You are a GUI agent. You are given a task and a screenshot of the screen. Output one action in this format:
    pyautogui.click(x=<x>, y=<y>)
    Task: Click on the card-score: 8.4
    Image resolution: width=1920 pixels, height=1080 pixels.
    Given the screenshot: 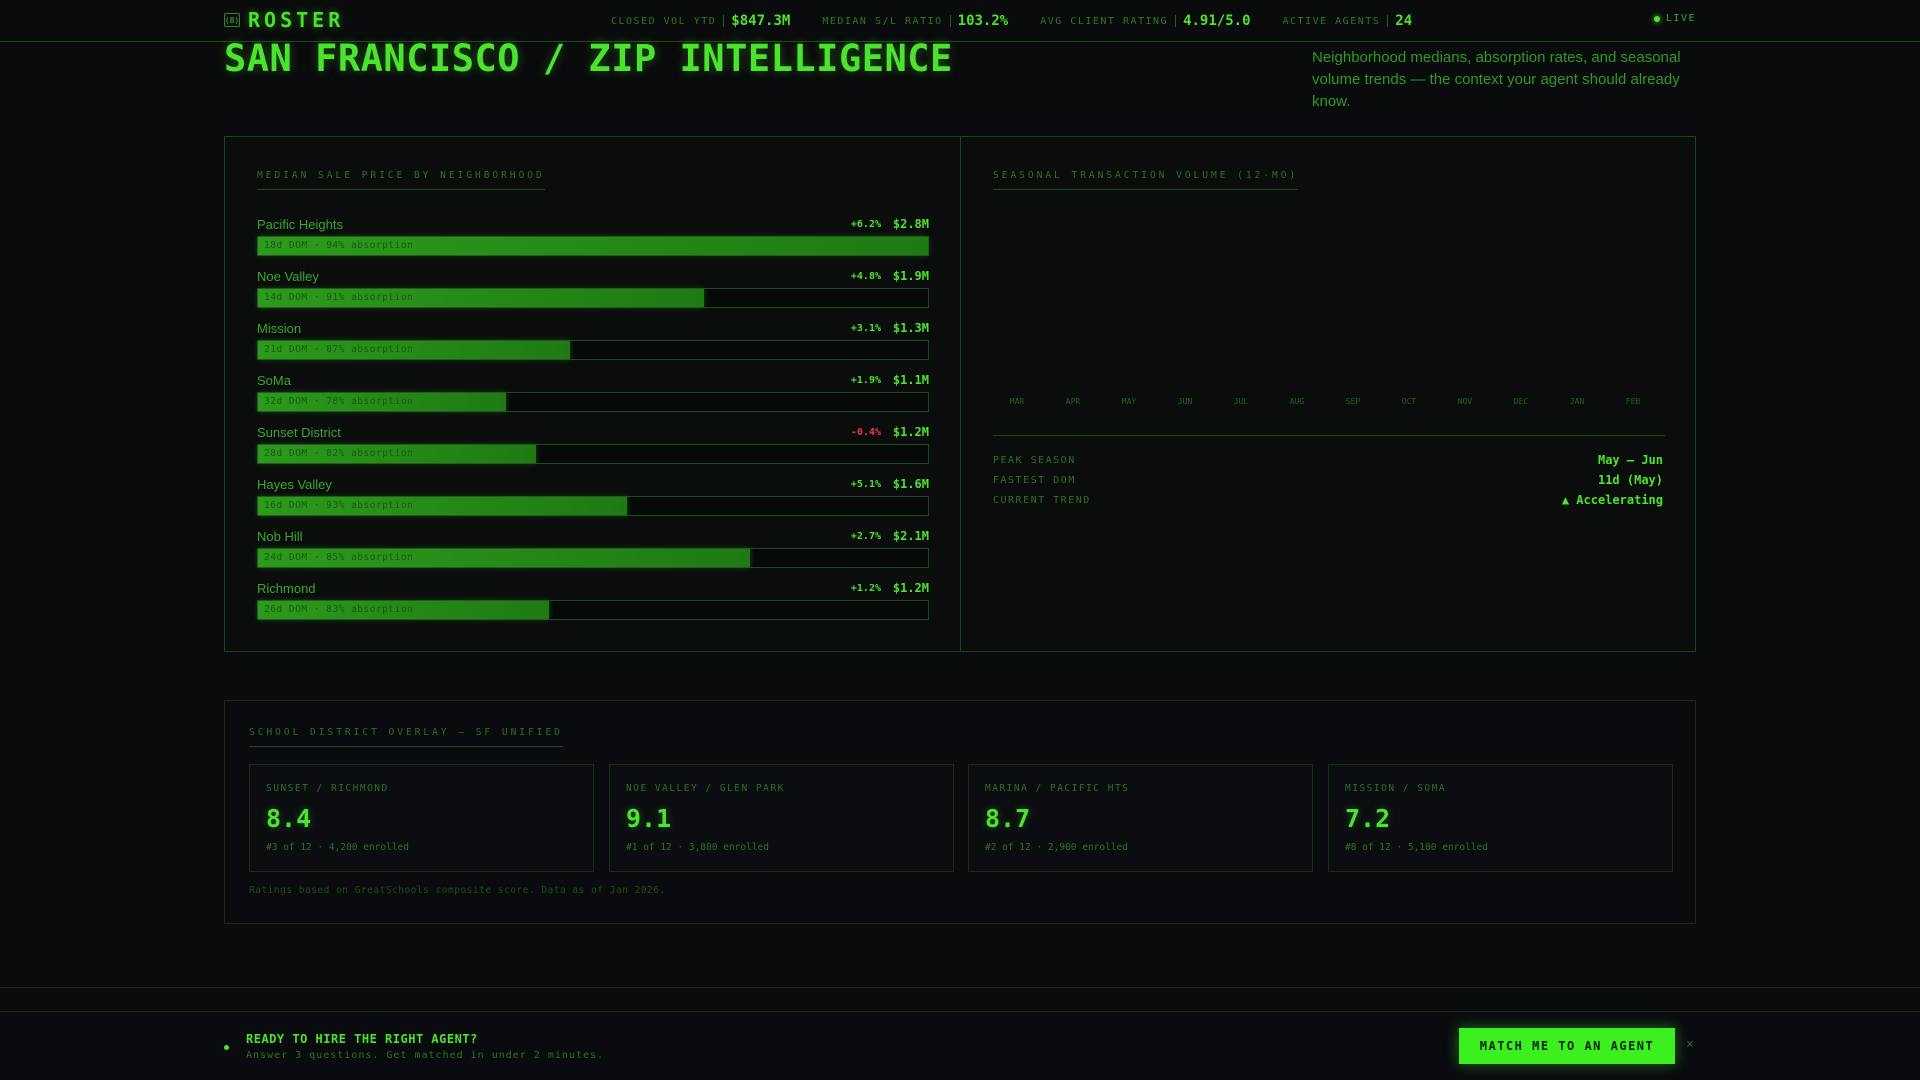 What is the action you would take?
    pyautogui.click(x=289, y=818)
    